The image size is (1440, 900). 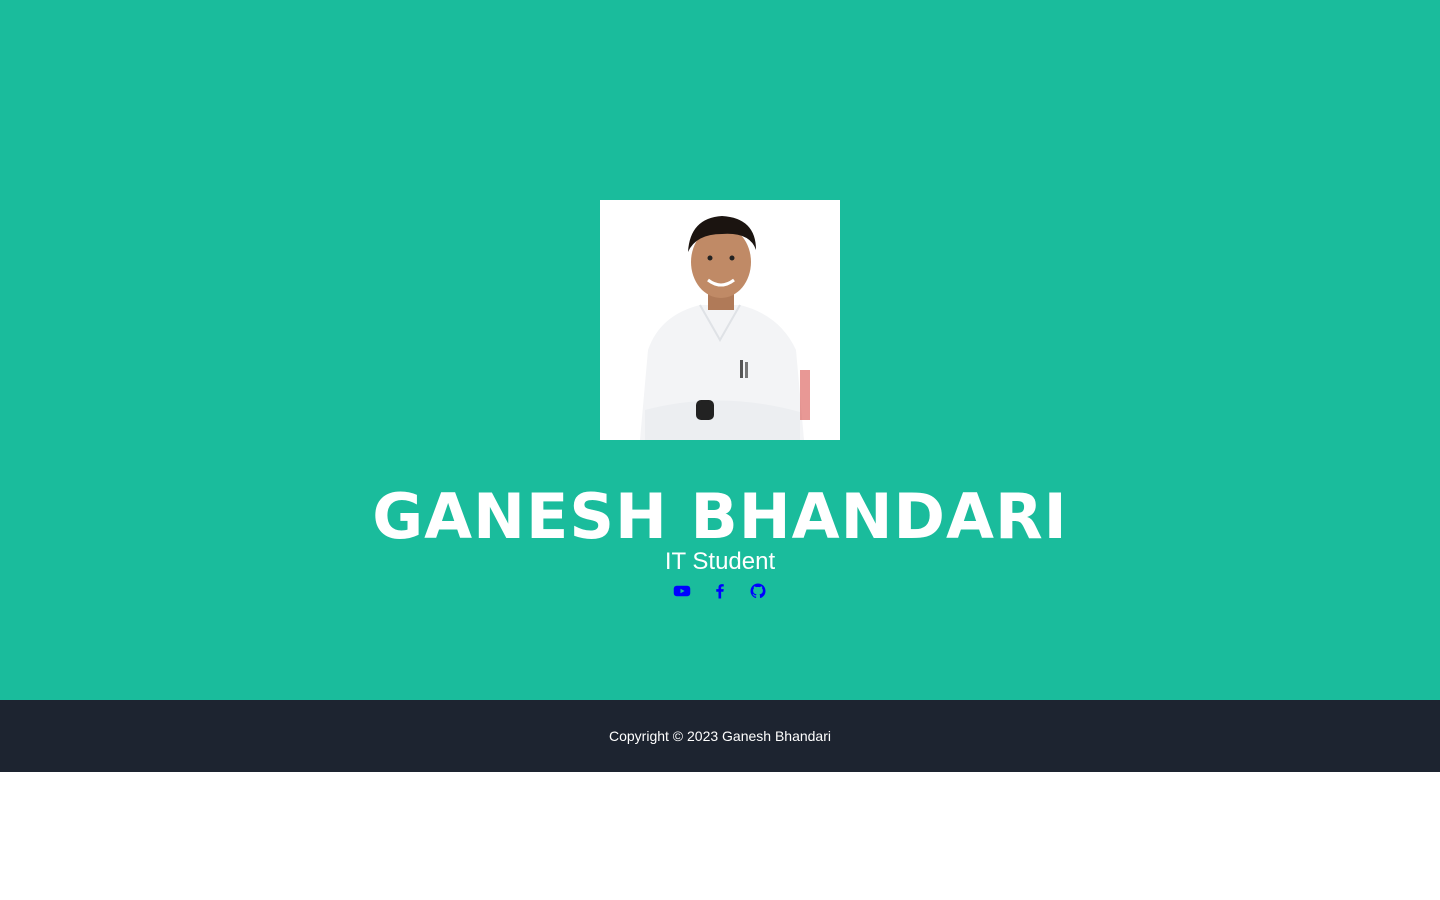 What do you see at coordinates (720, 516) in the screenshot?
I see `profile-name: GANESH BHANDARI` at bounding box center [720, 516].